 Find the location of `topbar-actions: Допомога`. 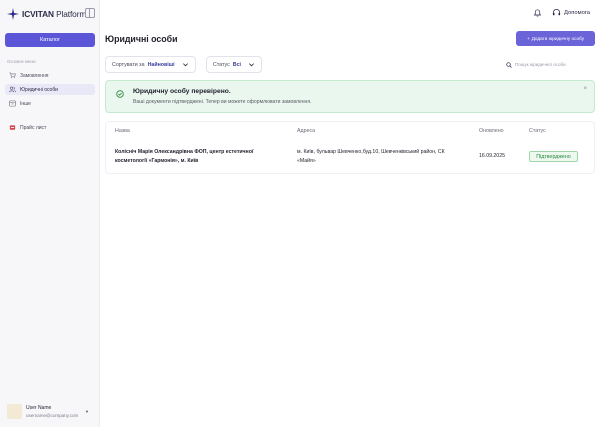

topbar-actions: Допомога is located at coordinates (561, 12).